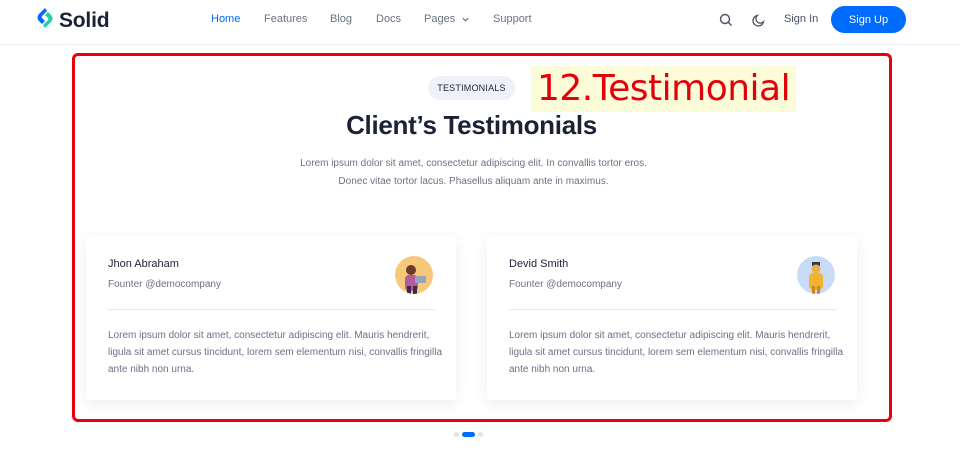 The image size is (960, 474). What do you see at coordinates (465, 19) in the screenshot?
I see `chevron-down-icon` at bounding box center [465, 19].